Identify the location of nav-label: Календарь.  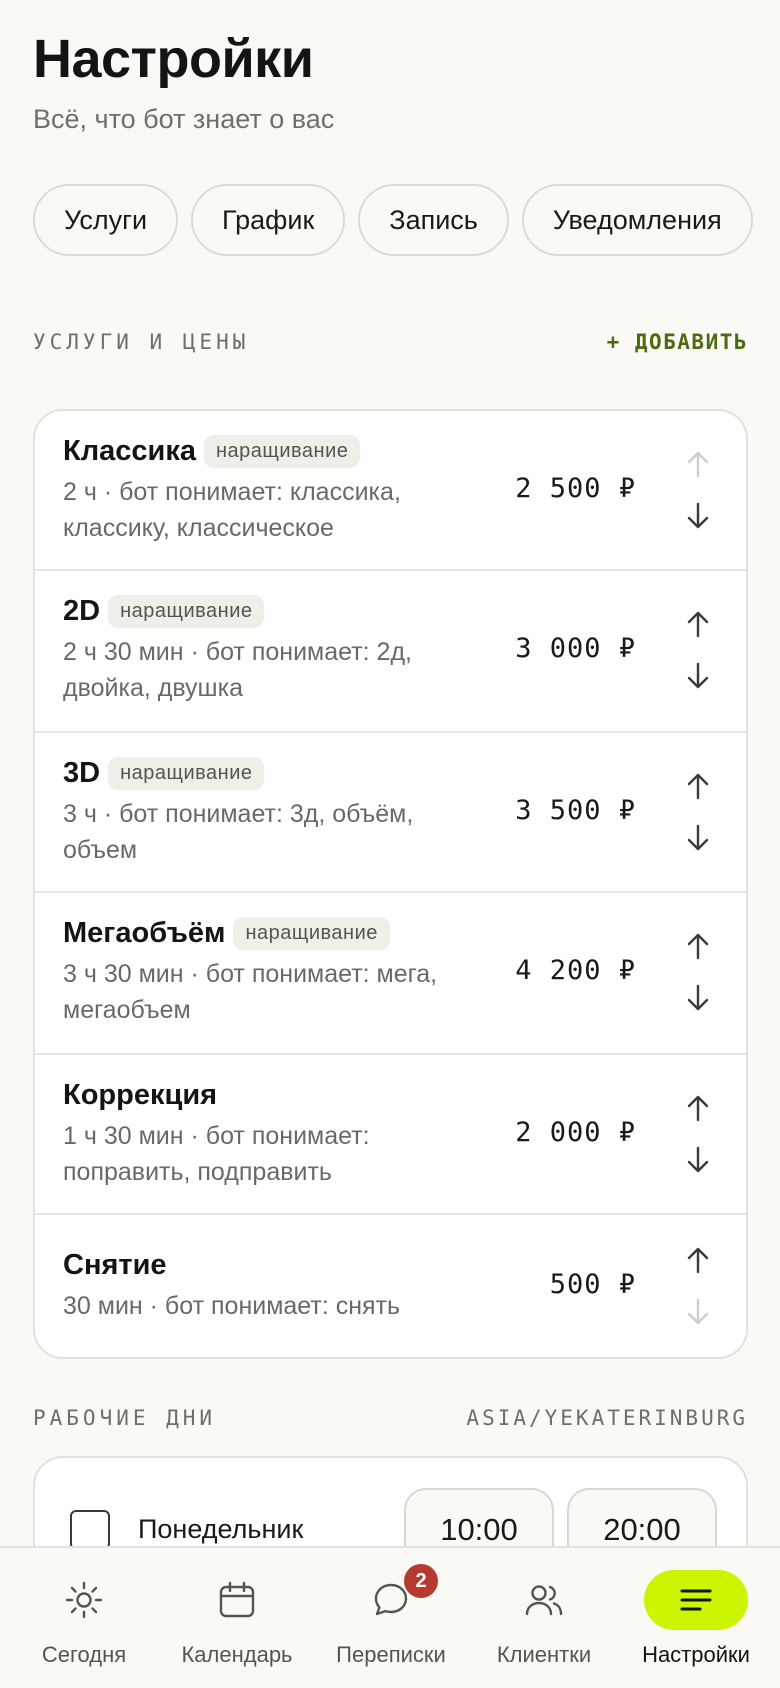
(237, 1654).